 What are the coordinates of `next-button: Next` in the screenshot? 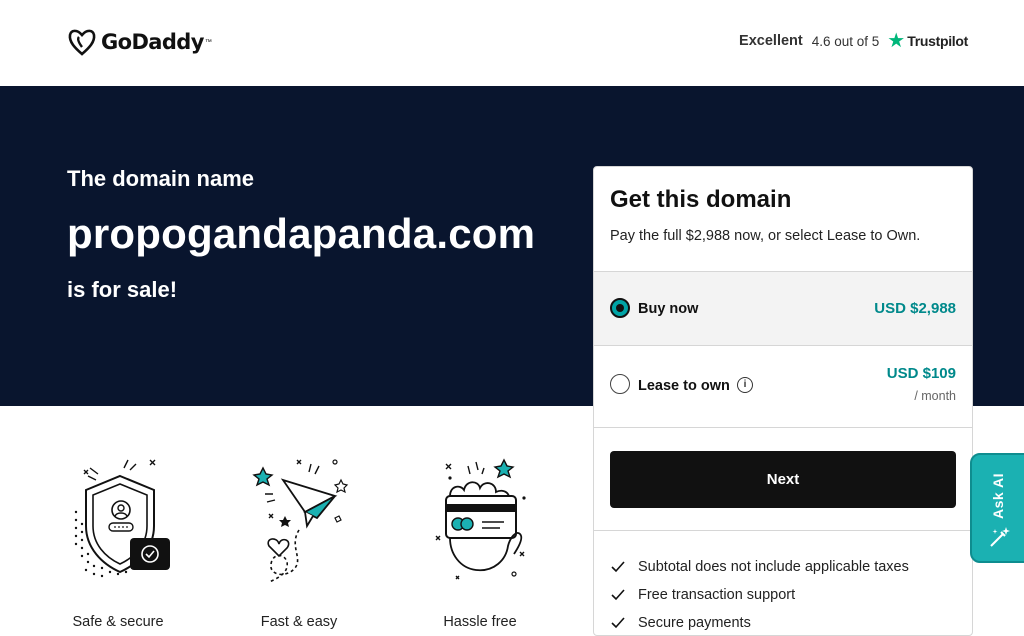 It's located at (783, 479).